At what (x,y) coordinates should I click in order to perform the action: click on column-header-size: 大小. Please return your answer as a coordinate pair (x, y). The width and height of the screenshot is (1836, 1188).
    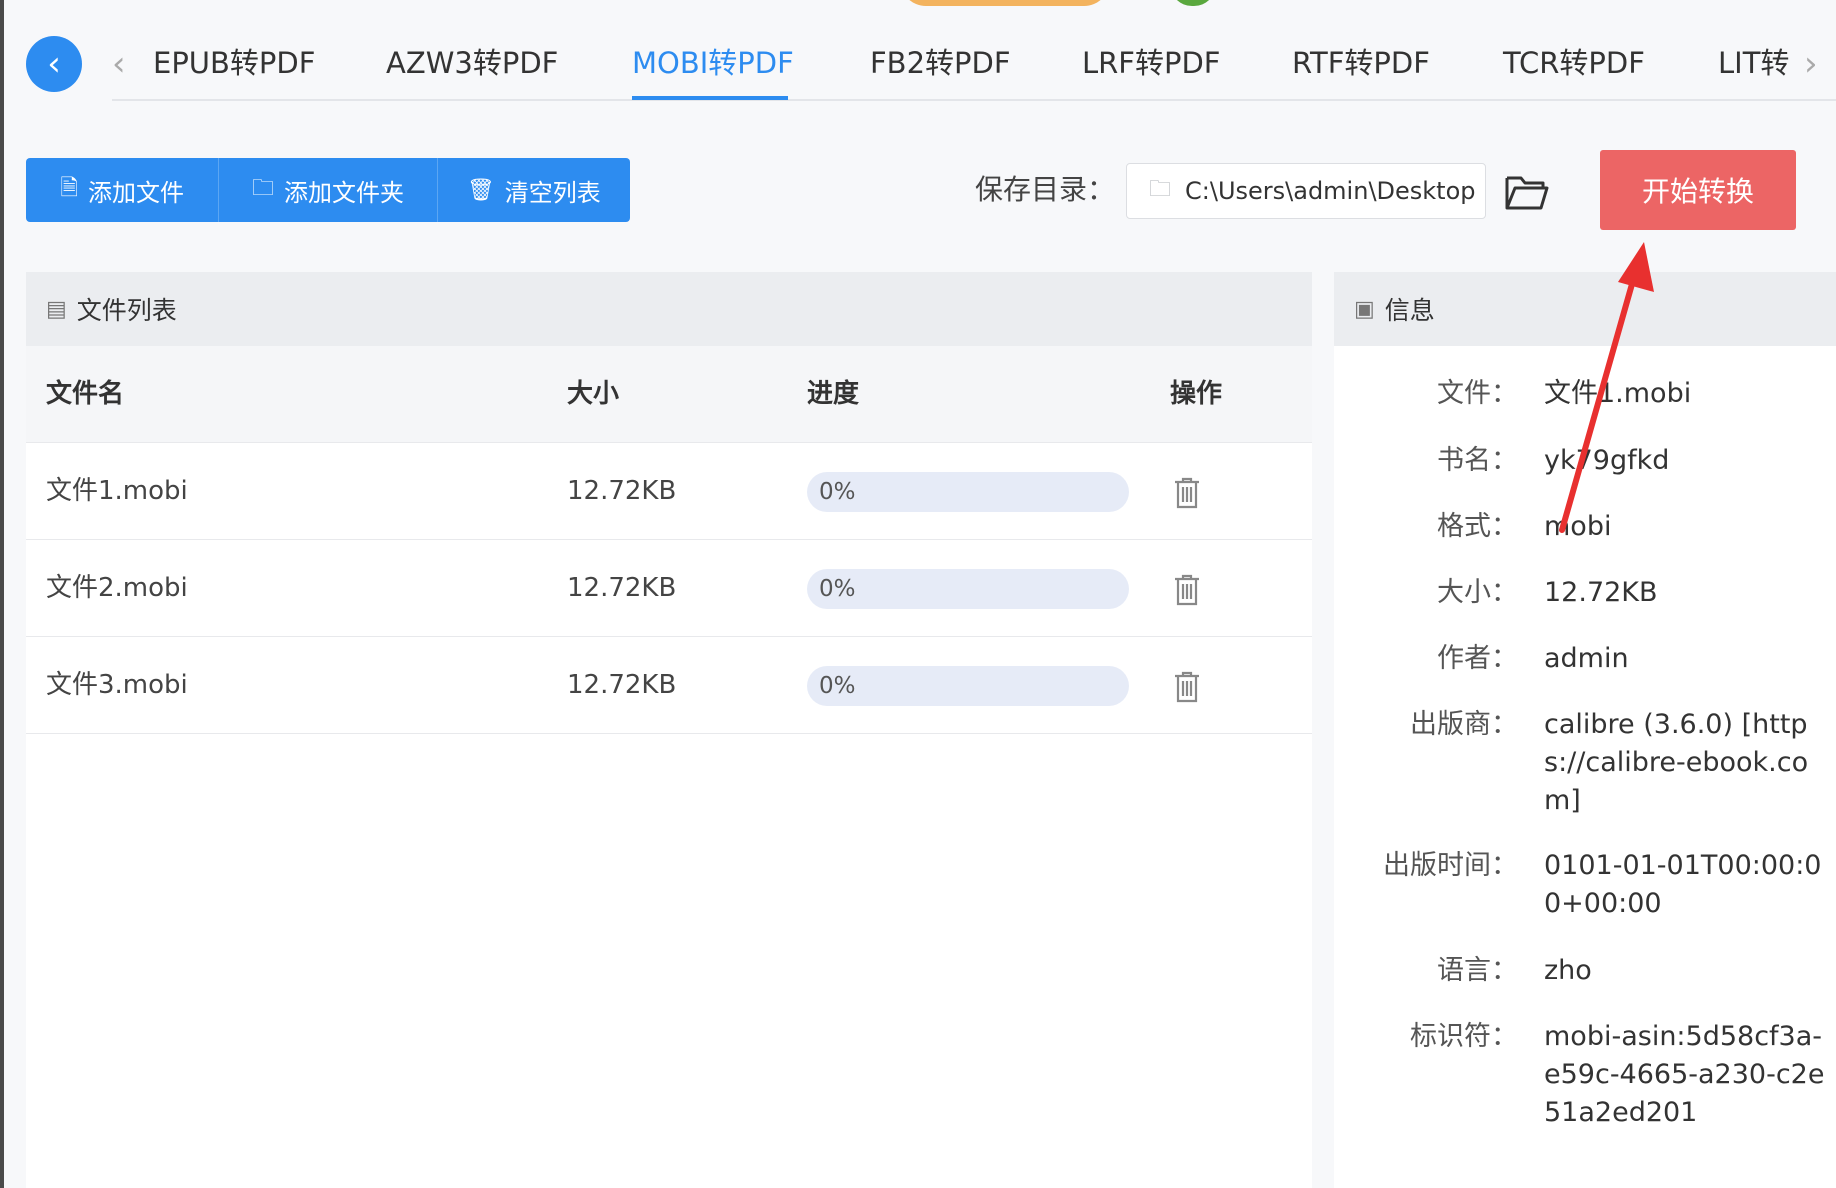
    Looking at the image, I should click on (593, 394).